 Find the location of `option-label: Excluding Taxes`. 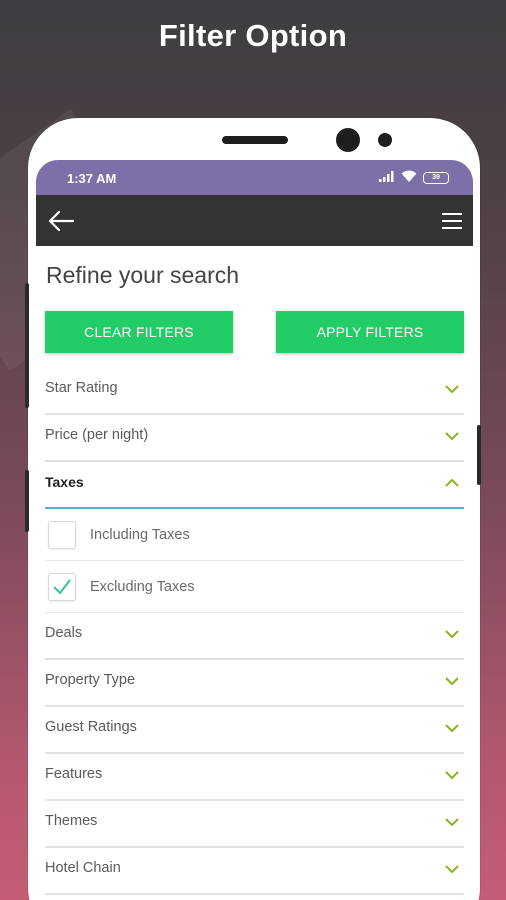

option-label: Excluding Taxes is located at coordinates (142, 587).